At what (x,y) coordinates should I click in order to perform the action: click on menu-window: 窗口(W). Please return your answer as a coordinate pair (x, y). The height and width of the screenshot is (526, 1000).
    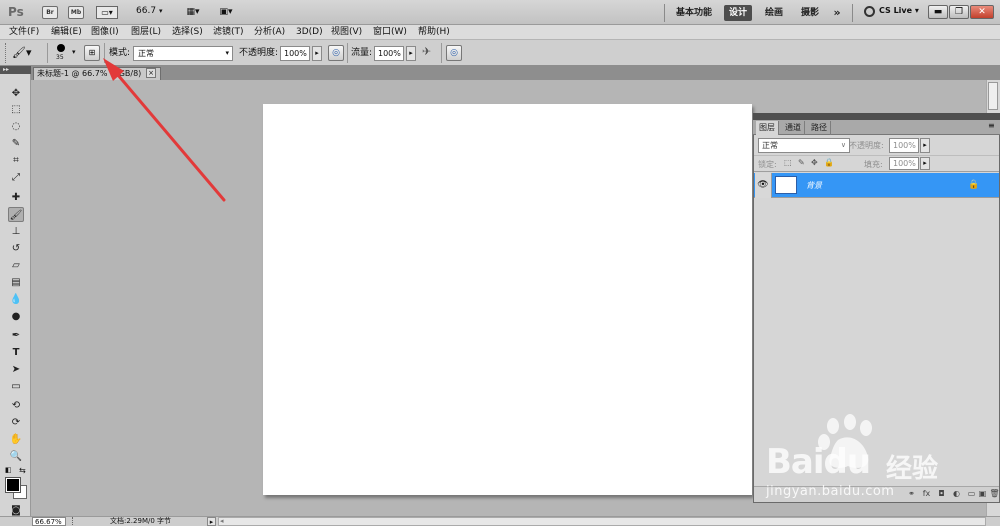
    Looking at the image, I should click on (390, 32).